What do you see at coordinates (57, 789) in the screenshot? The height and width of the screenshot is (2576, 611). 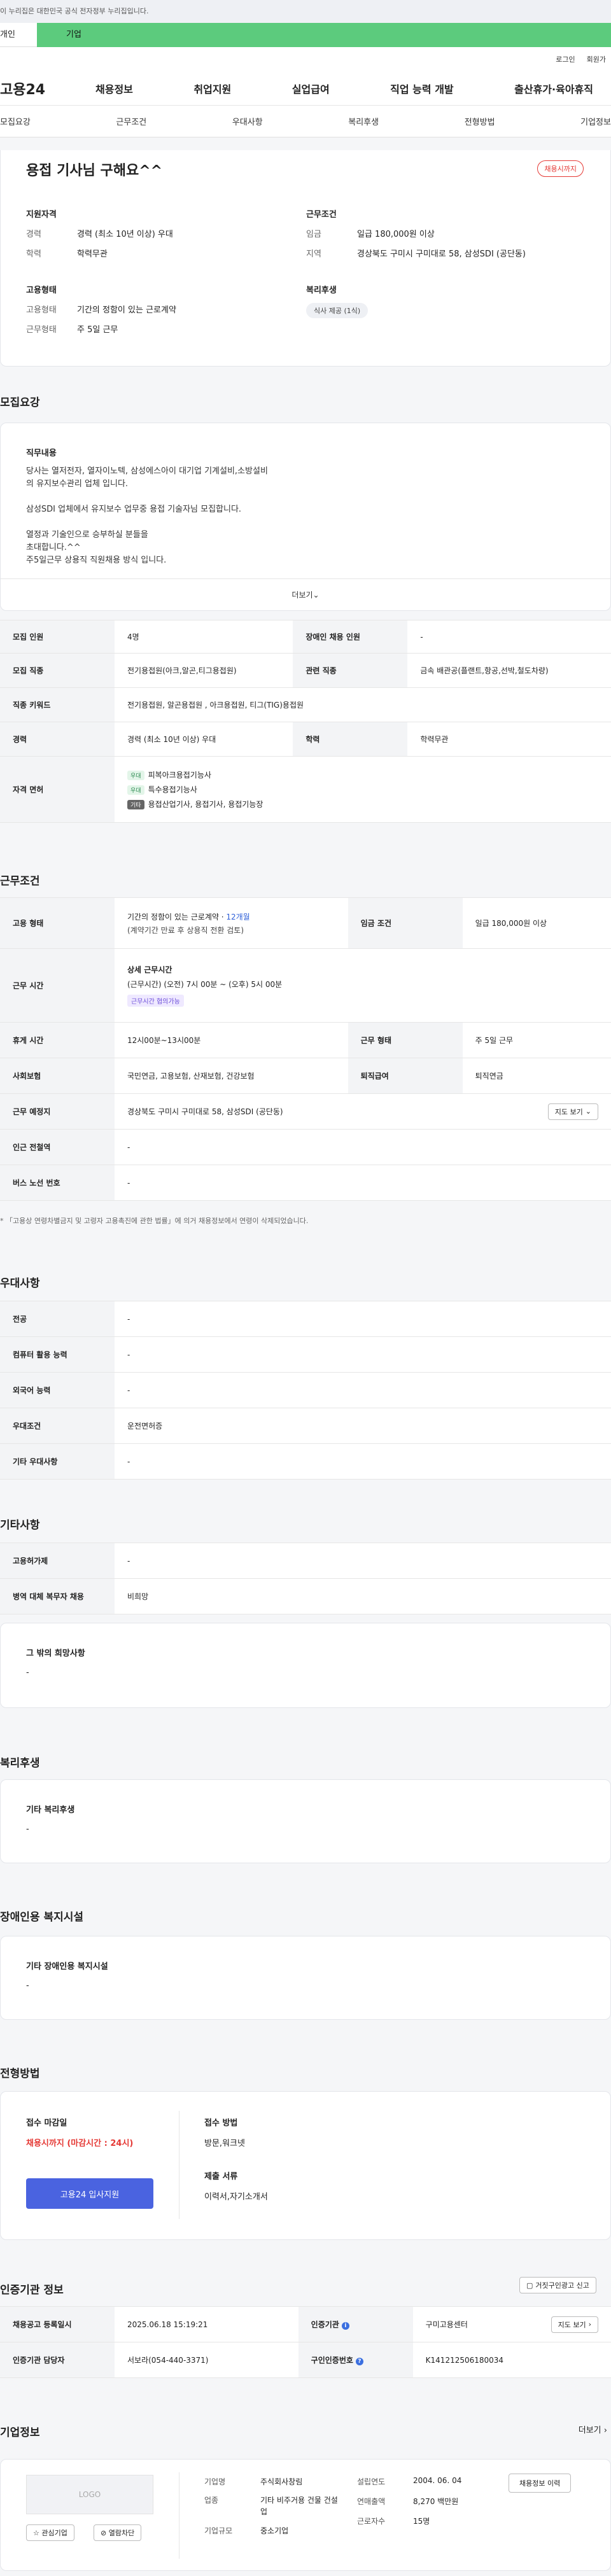 I see `cell-header: 자격 면허` at bounding box center [57, 789].